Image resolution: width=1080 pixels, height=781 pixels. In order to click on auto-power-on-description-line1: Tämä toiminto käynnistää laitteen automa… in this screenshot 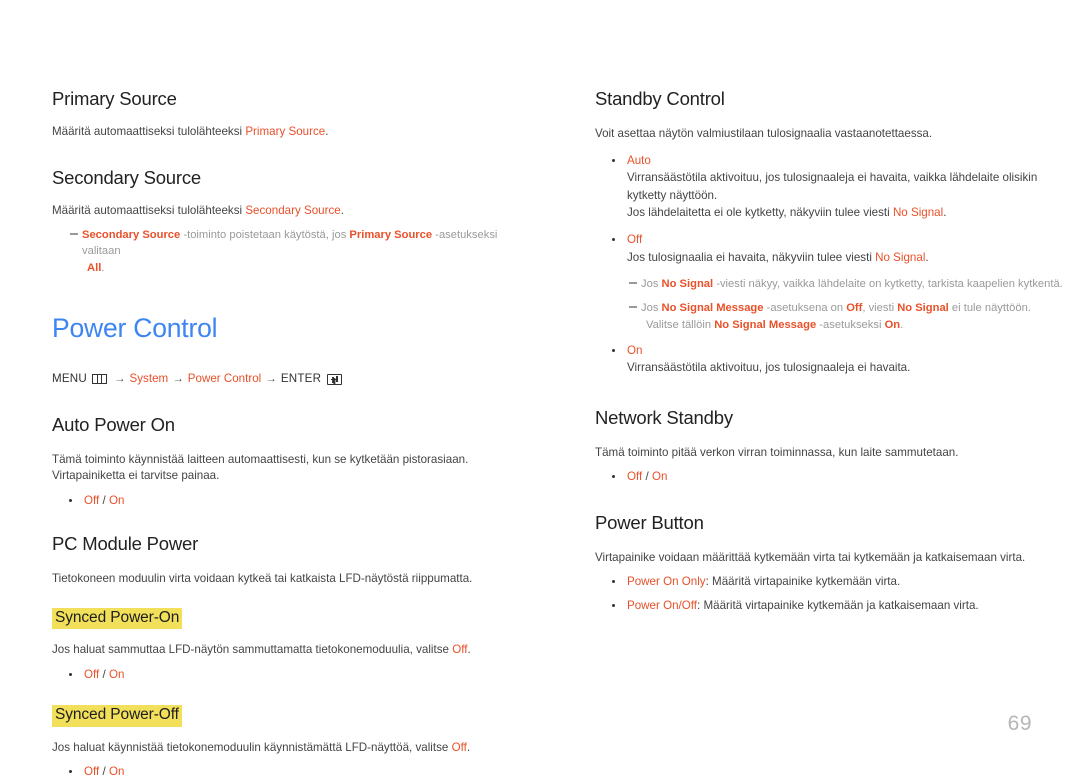, I will do `click(260, 459)`.